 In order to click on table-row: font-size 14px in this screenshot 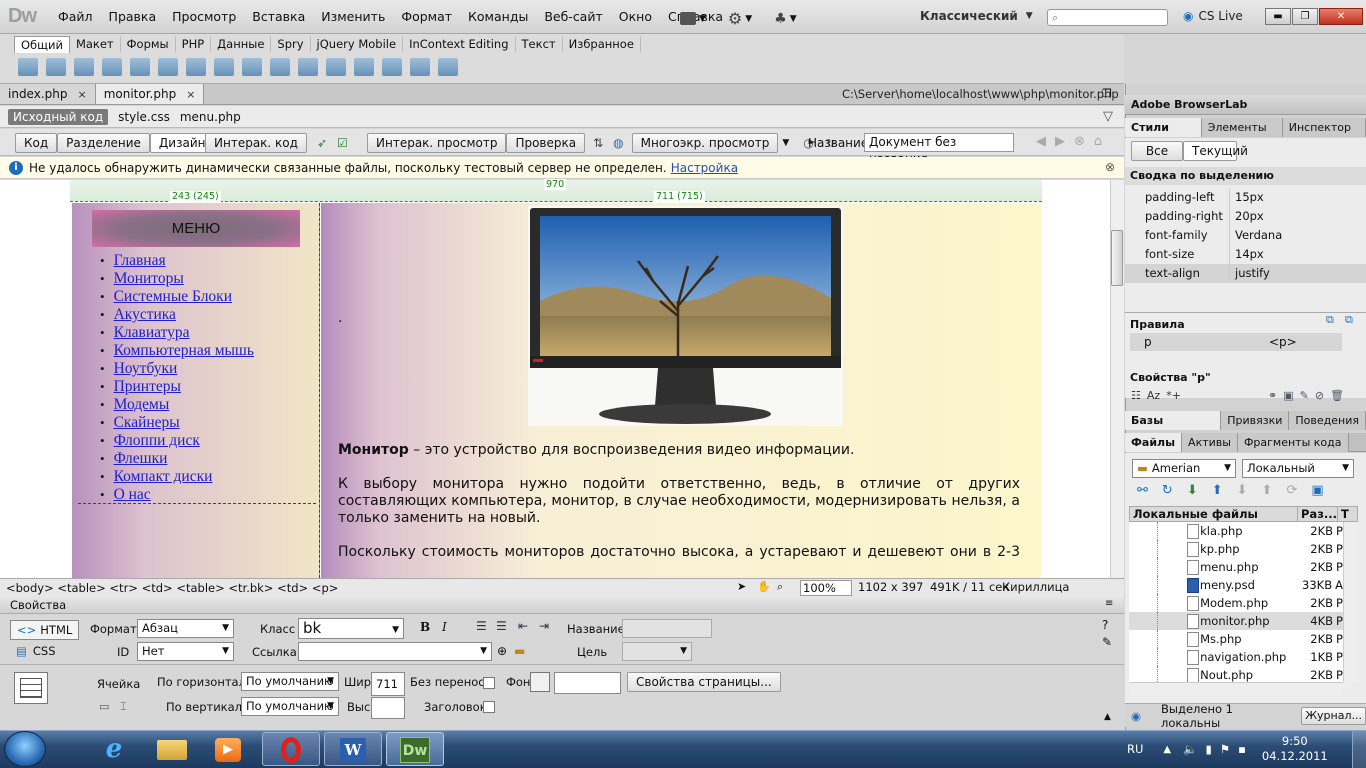, I will do `click(1245, 254)`.